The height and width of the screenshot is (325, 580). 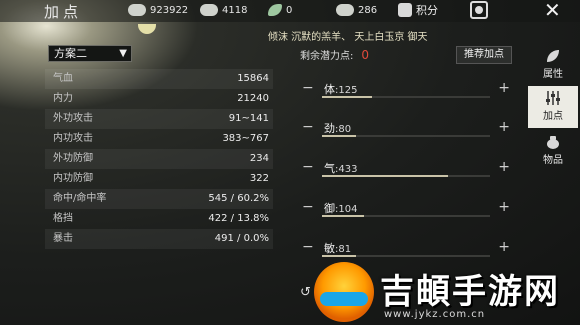 What do you see at coordinates (305, 292) in the screenshot?
I see `reset-icon: ↺` at bounding box center [305, 292].